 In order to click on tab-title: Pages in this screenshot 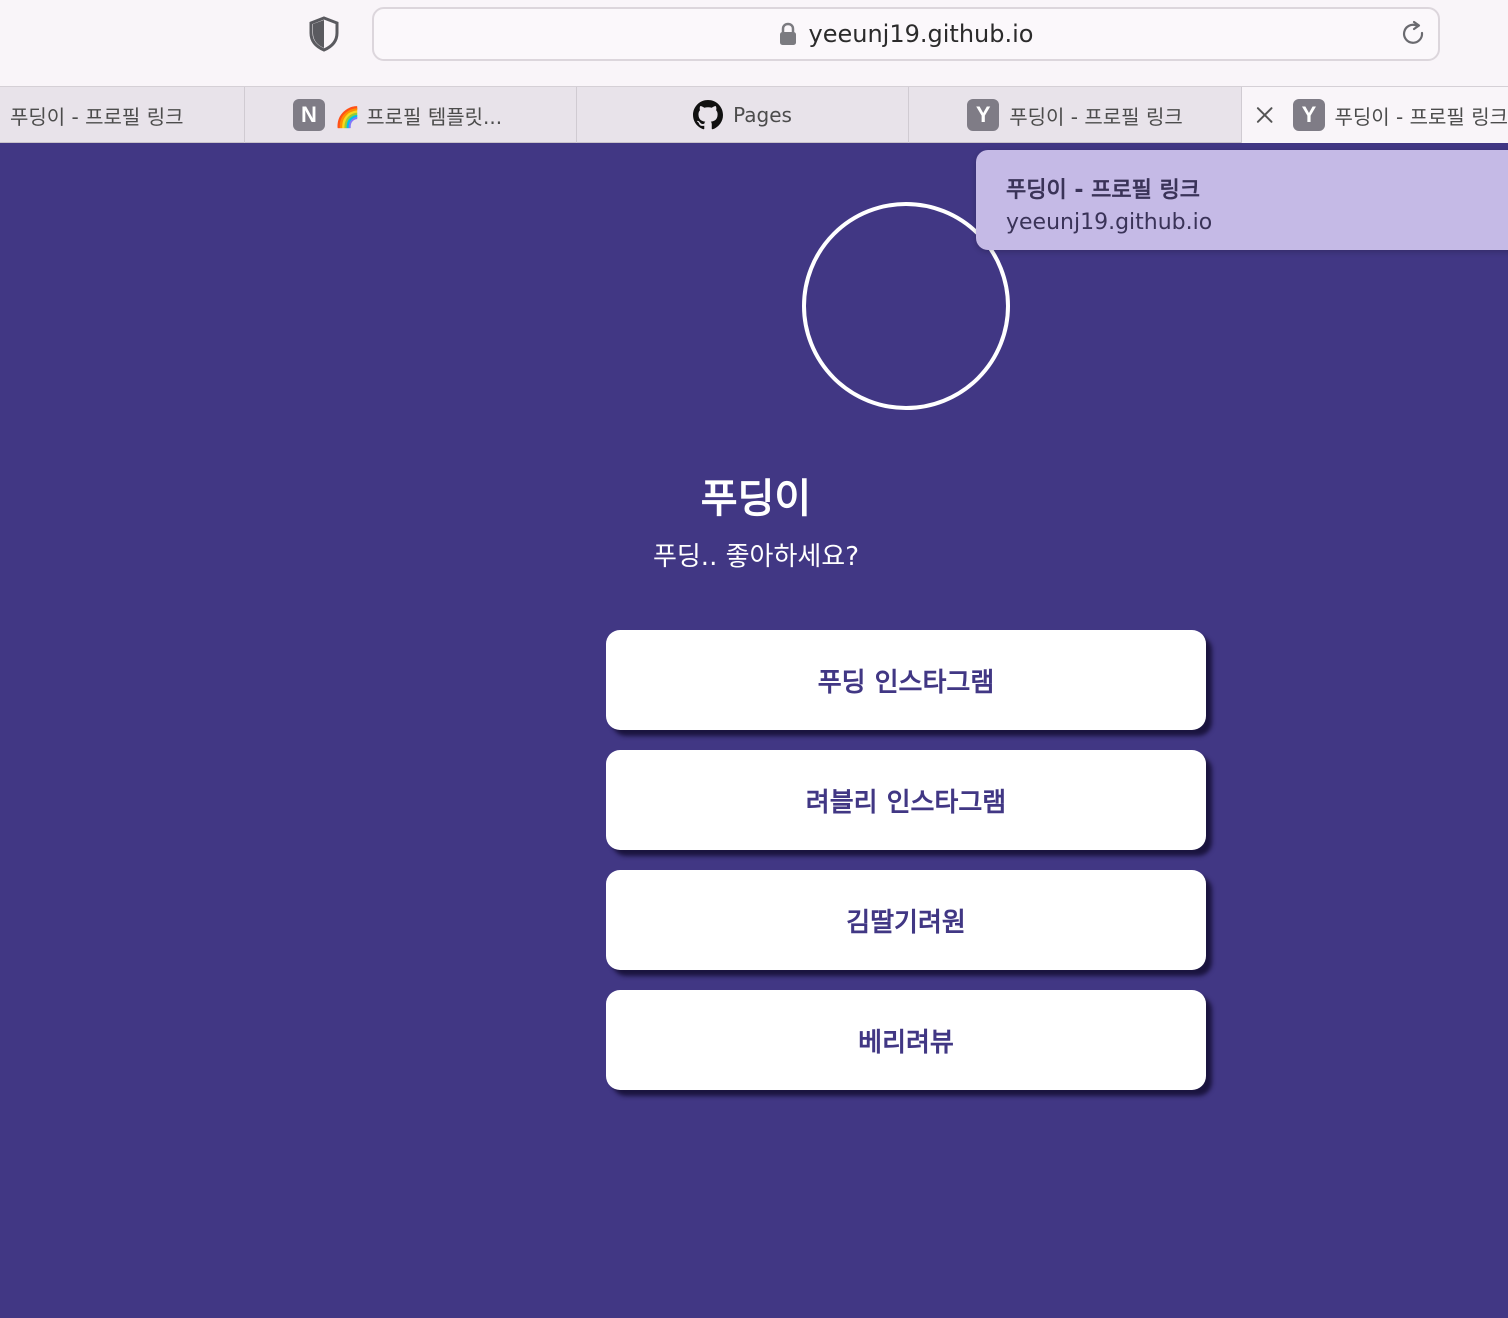, I will do `click(762, 115)`.